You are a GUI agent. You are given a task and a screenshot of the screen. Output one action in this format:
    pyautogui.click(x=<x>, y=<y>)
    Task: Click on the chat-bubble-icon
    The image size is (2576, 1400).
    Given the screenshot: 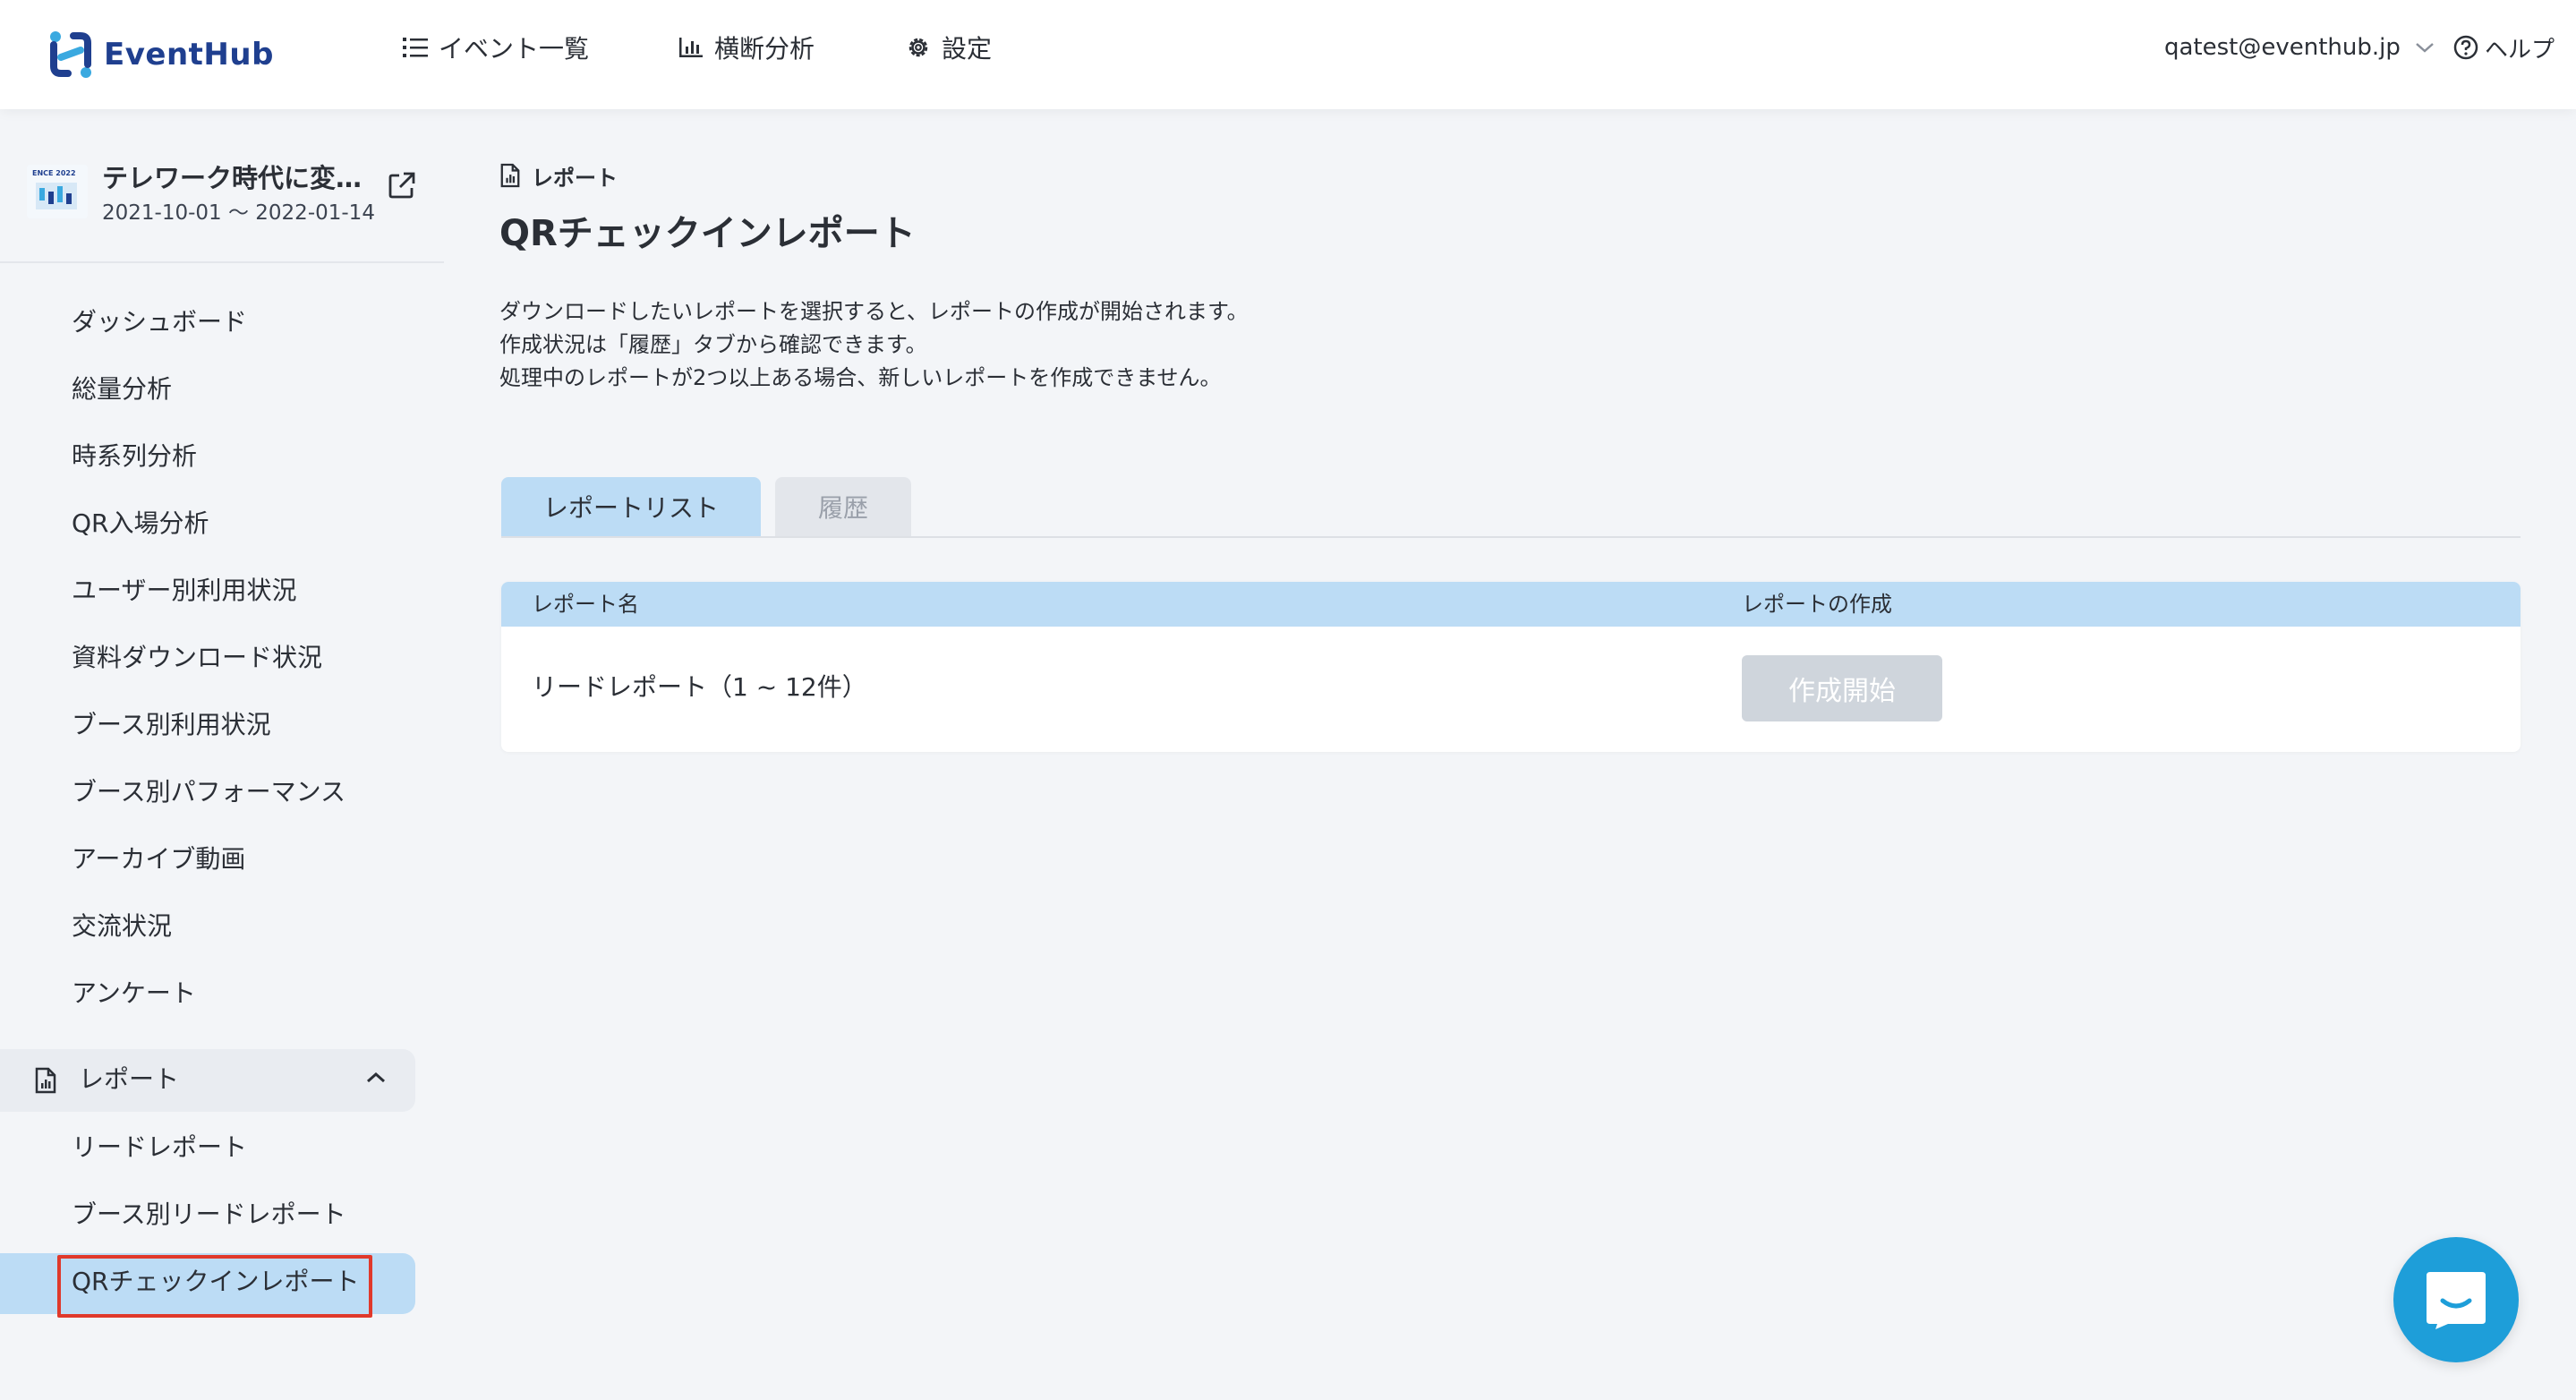 What is the action you would take?
    pyautogui.click(x=2456, y=1301)
    